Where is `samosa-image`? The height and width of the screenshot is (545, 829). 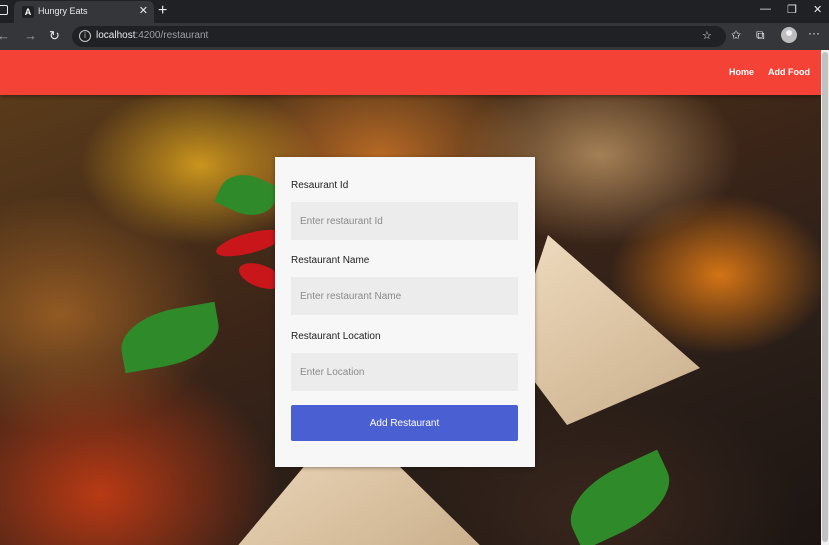
samosa-image is located at coordinates (605, 330).